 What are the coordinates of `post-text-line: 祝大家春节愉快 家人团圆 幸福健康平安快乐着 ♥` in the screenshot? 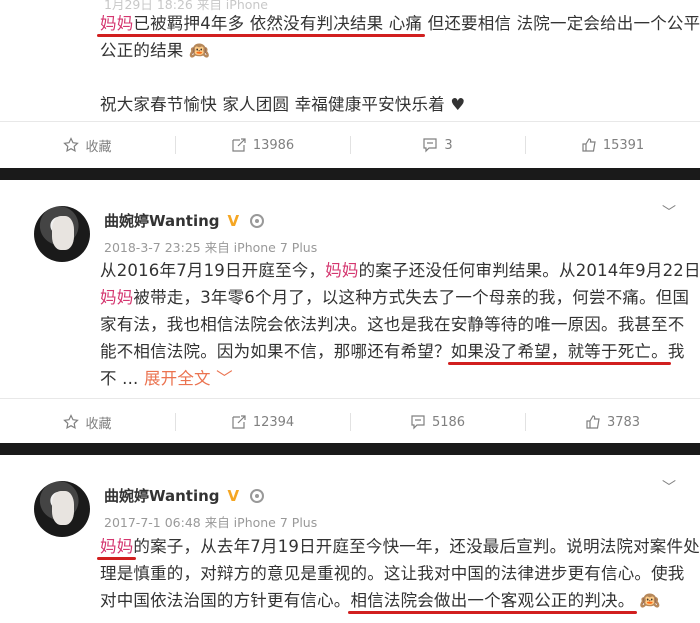 It's located at (390, 104).